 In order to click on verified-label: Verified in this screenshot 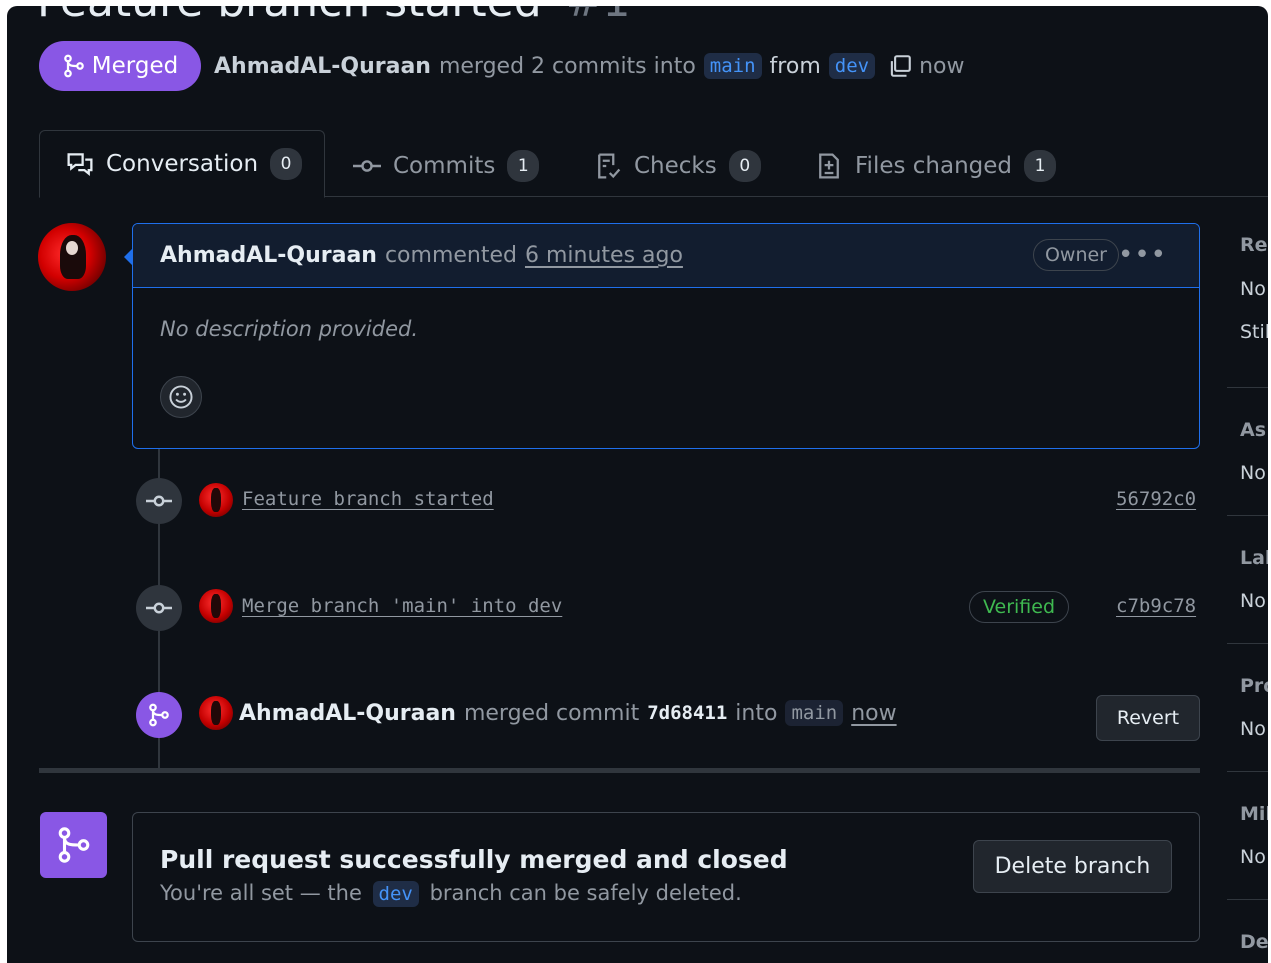, I will do `click(1019, 607)`.